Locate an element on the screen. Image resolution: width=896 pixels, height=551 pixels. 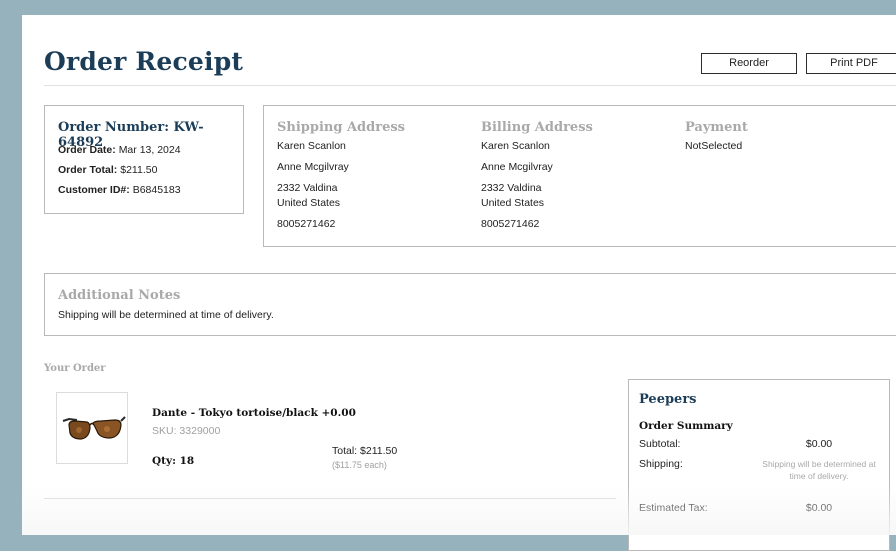
print-pdf-button: Print PDF is located at coordinates (851, 63).